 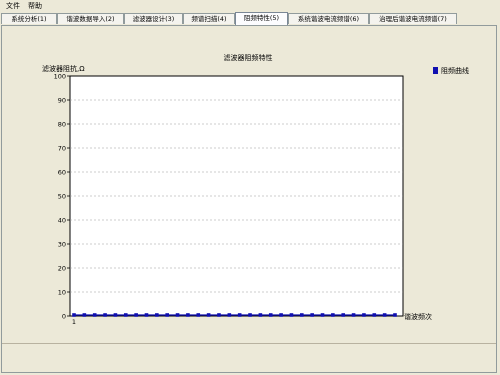 What do you see at coordinates (418, 316) in the screenshot?
I see `x-axis-label: 谐波频次` at bounding box center [418, 316].